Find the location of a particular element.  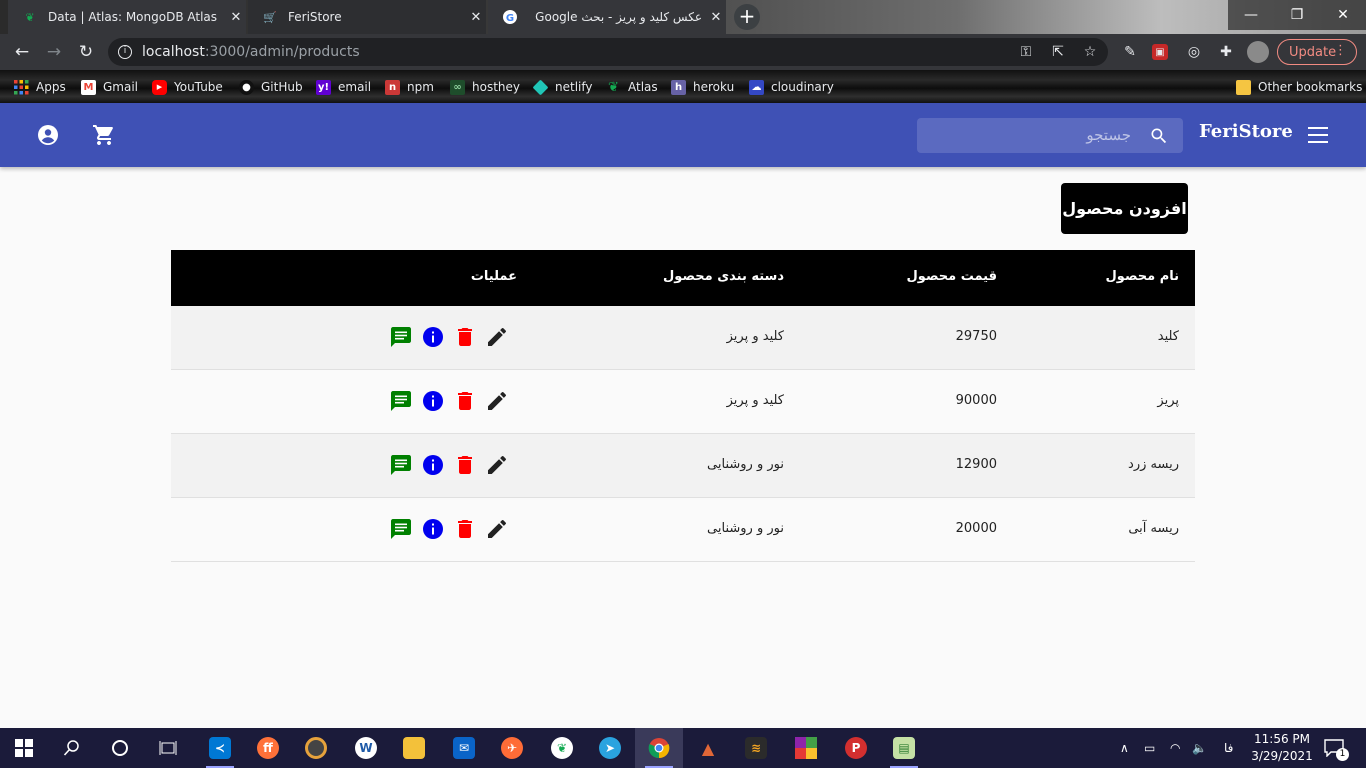

cell-product-name: کلید is located at coordinates (1168, 336).